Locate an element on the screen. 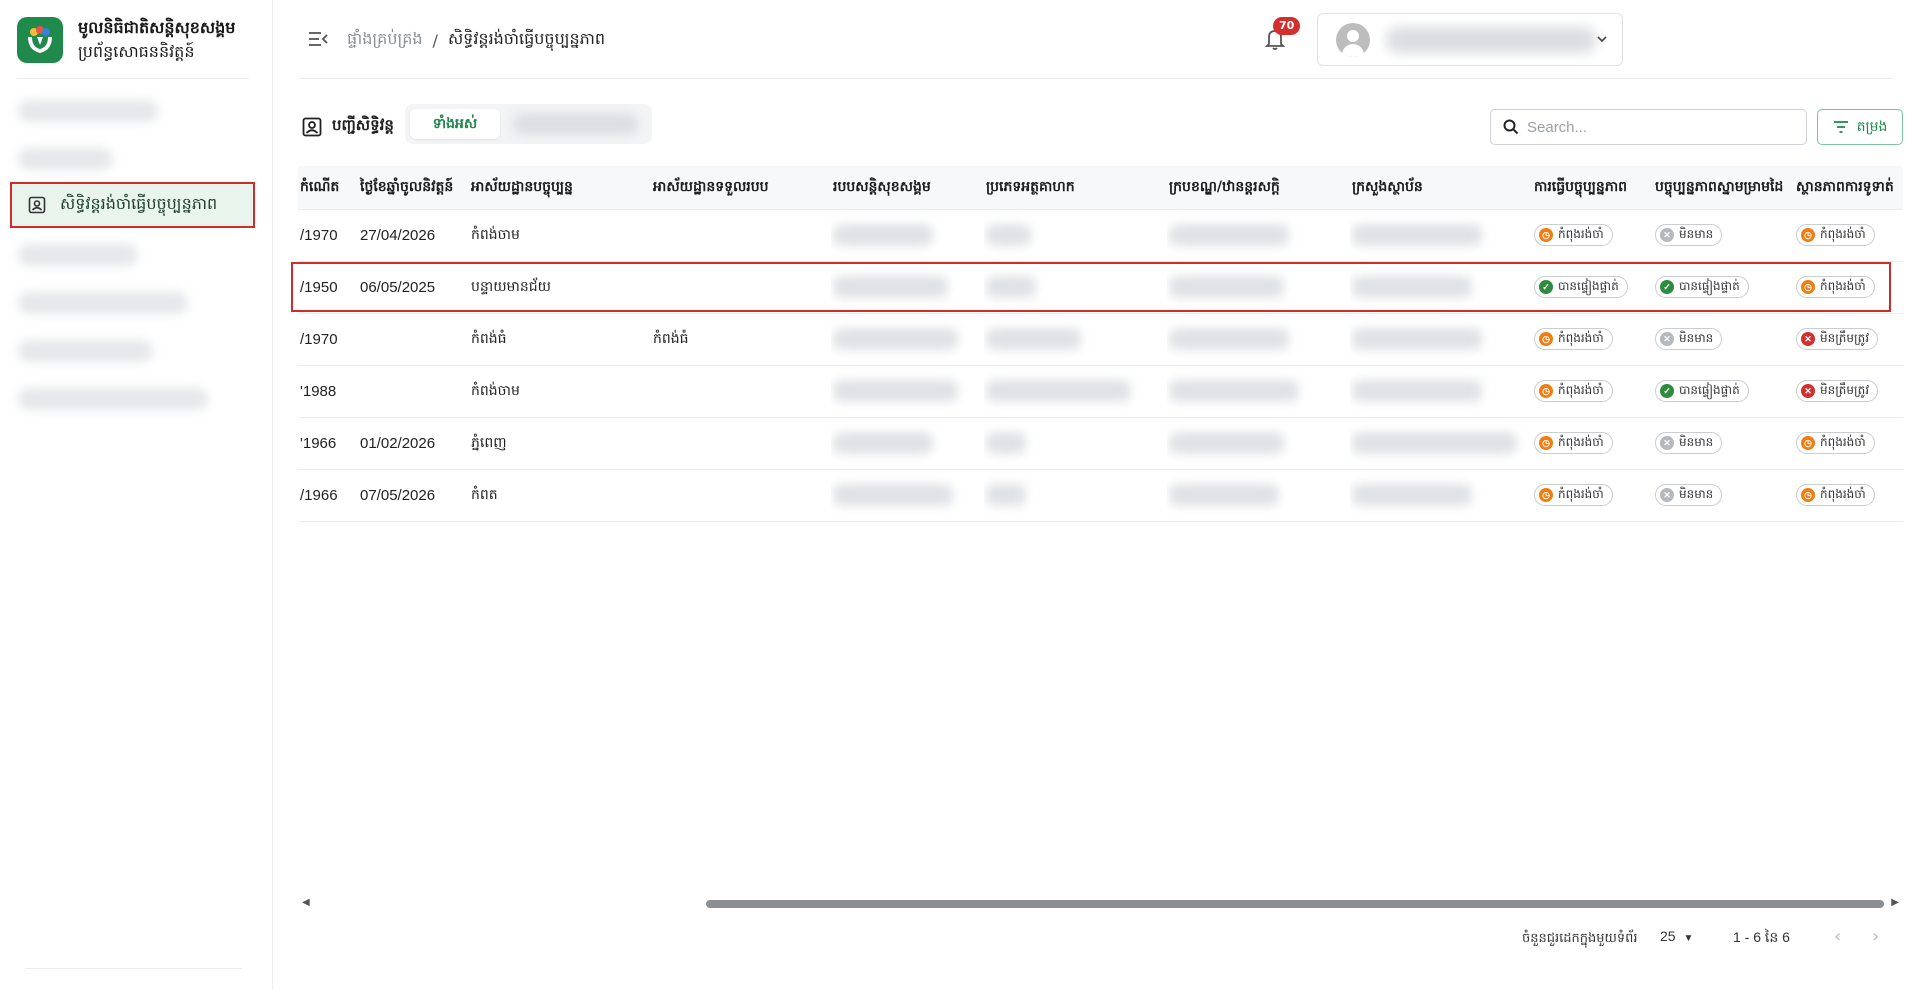  tab-group: ទាំងអស់ is located at coordinates (528, 124).